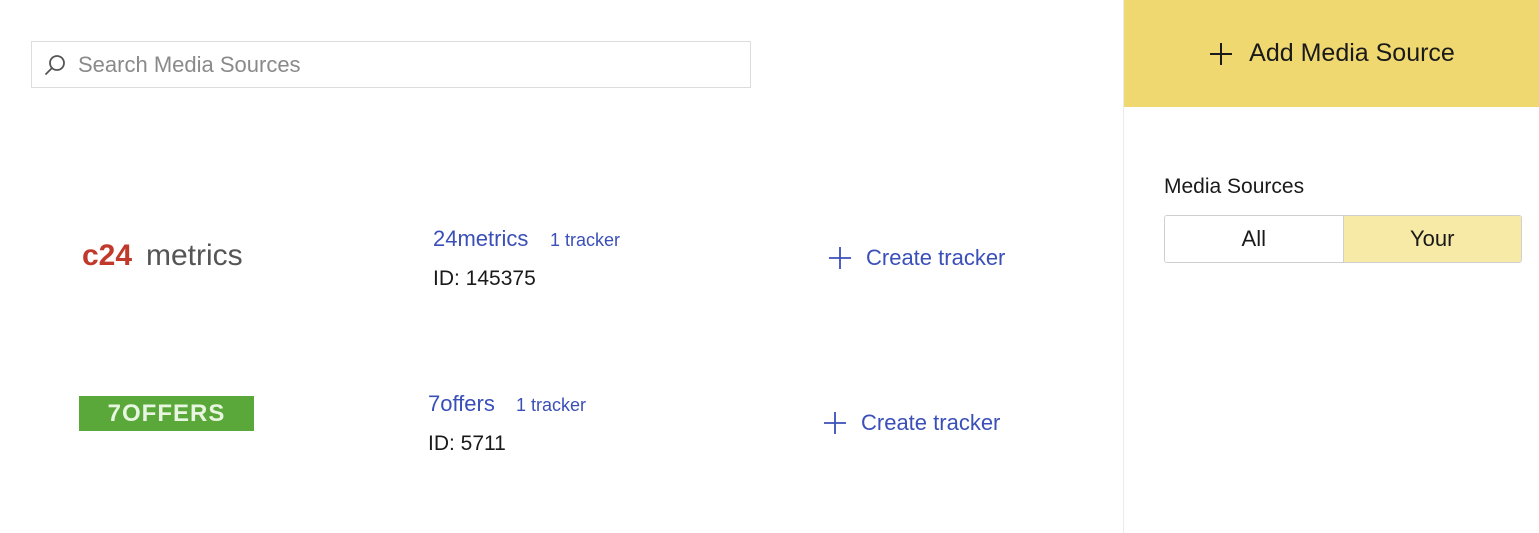 Image resolution: width=1539 pixels, height=533 pixels. What do you see at coordinates (194, 255) in the screenshot?
I see `svg-text: metrics` at bounding box center [194, 255].